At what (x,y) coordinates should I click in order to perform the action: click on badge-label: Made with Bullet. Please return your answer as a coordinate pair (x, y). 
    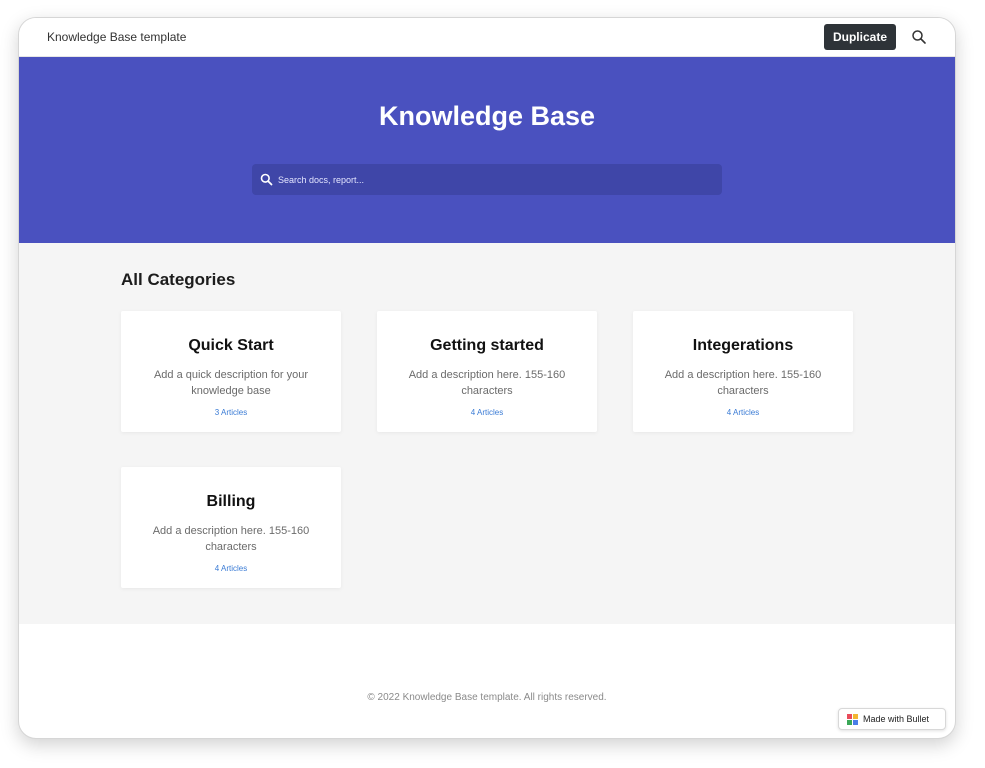
    Looking at the image, I should click on (896, 719).